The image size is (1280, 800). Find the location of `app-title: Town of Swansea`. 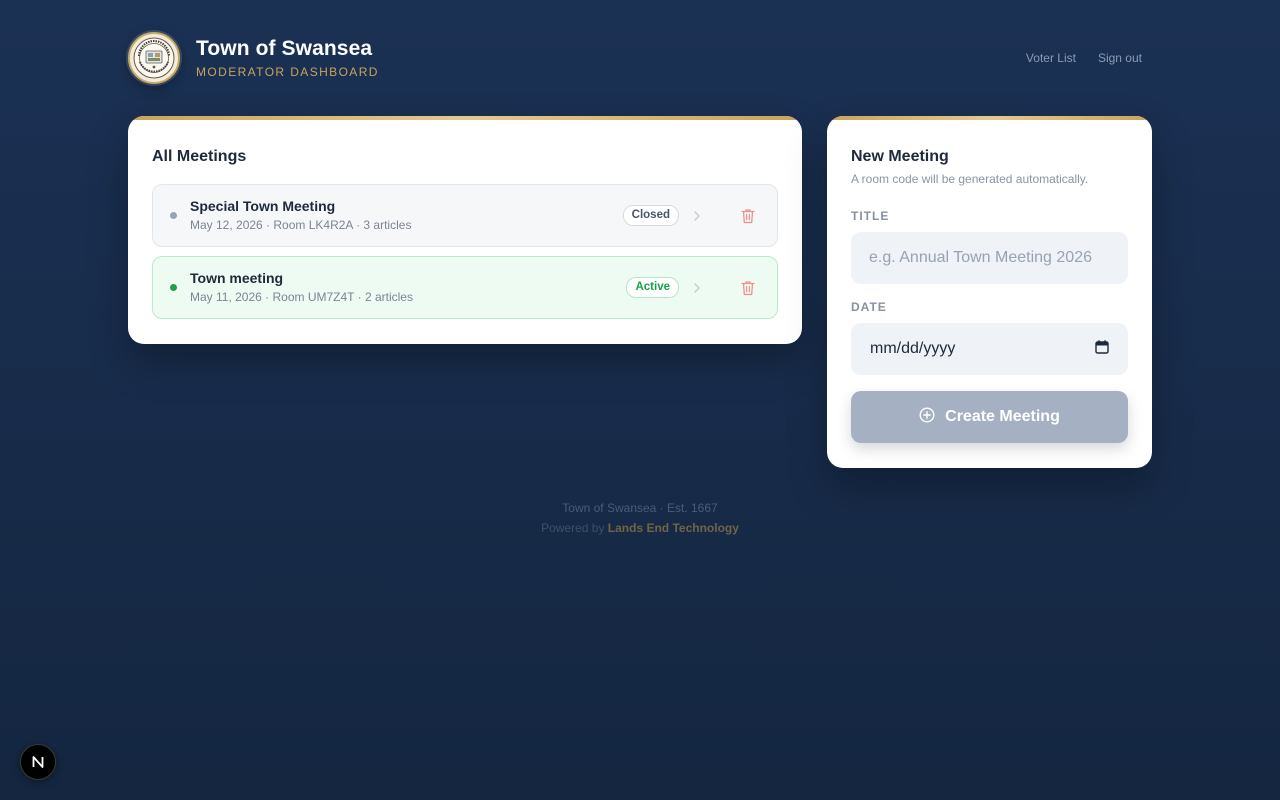

app-title: Town of Swansea is located at coordinates (284, 48).